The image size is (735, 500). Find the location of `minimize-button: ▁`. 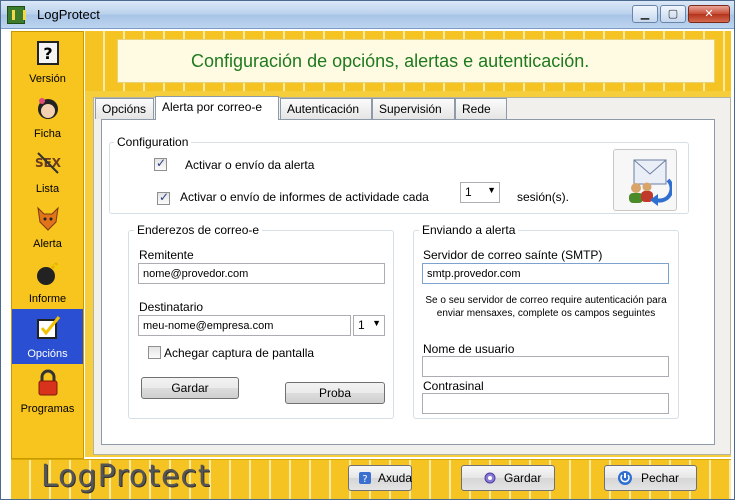

minimize-button: ▁ is located at coordinates (645, 14).